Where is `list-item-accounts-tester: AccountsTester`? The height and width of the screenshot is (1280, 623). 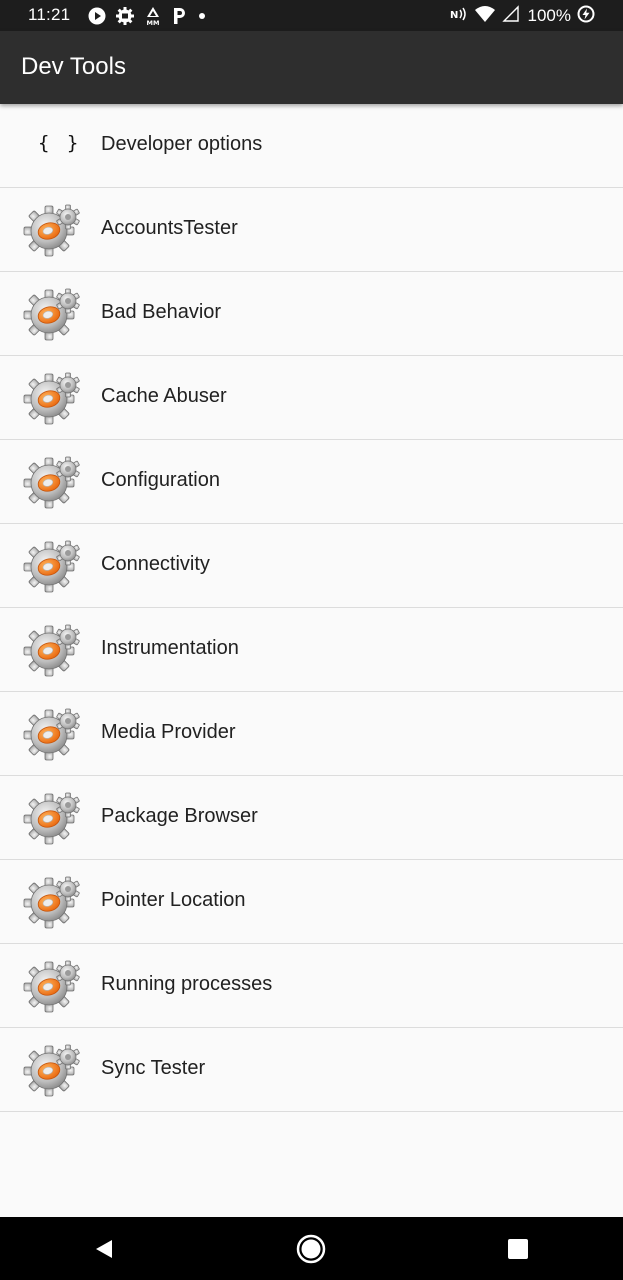
list-item-accounts-tester: AccountsTester is located at coordinates (311, 230).